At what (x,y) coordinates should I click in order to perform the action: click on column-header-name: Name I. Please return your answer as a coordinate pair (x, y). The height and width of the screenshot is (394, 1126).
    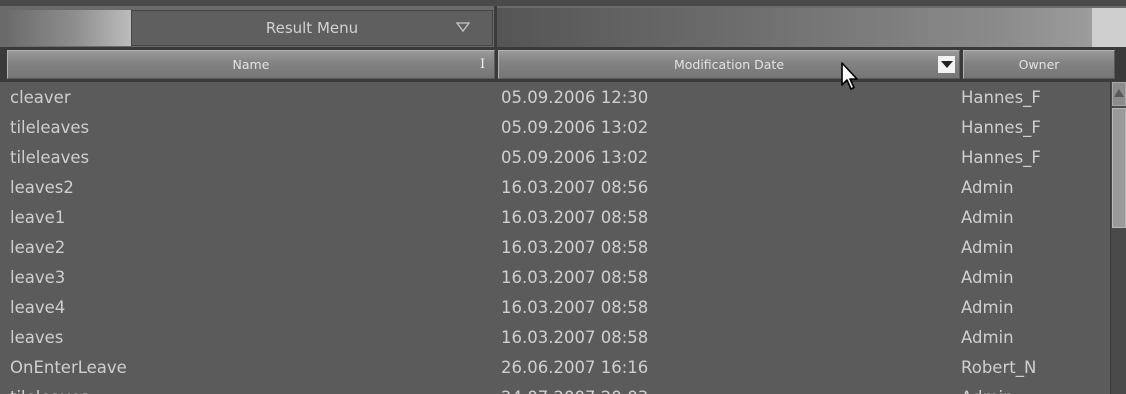
    Looking at the image, I should click on (251, 64).